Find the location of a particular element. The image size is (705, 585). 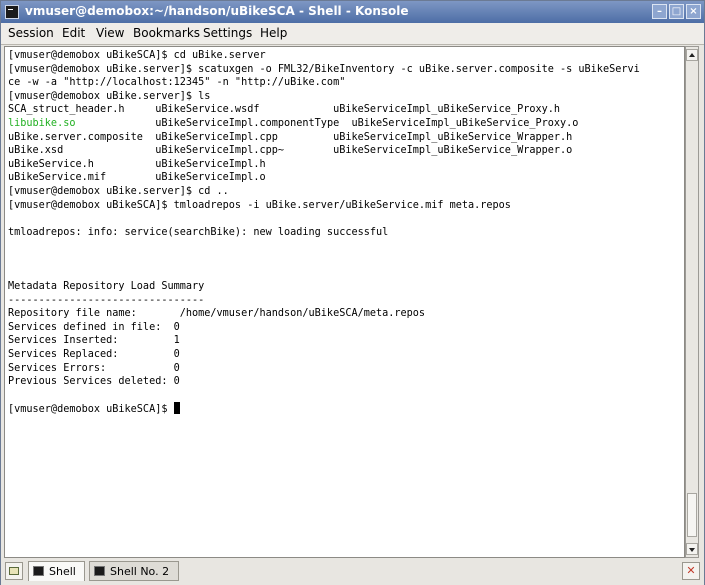

terminal-line: -------------------------------- is located at coordinates (106, 300).